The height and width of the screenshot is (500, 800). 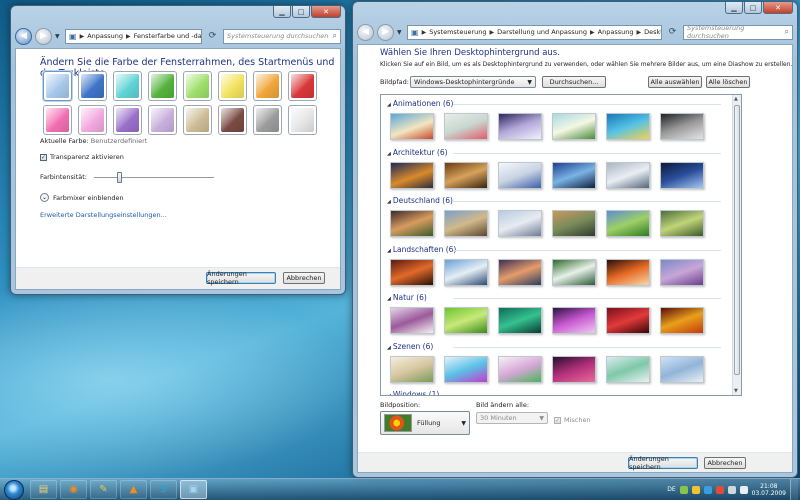 What do you see at coordinates (44, 197) in the screenshot?
I see `chevron-down-icon: ⌄` at bounding box center [44, 197].